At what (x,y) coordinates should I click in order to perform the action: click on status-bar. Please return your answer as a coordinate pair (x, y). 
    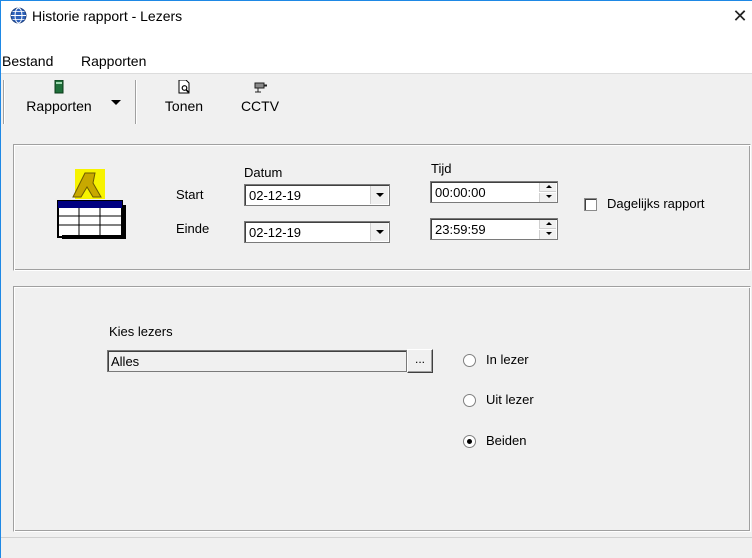
    Looking at the image, I should click on (376, 547).